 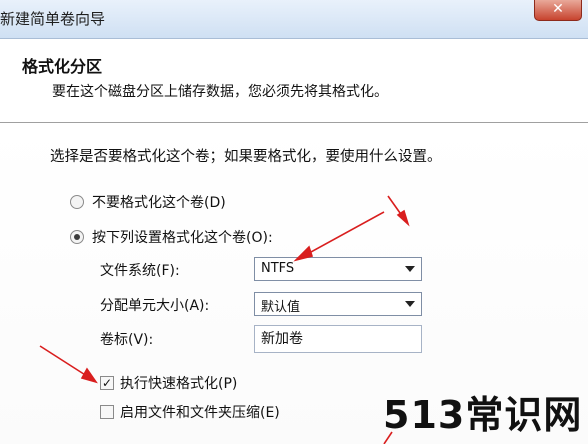 What do you see at coordinates (483, 415) in the screenshot?
I see `watermark: 513常识网` at bounding box center [483, 415].